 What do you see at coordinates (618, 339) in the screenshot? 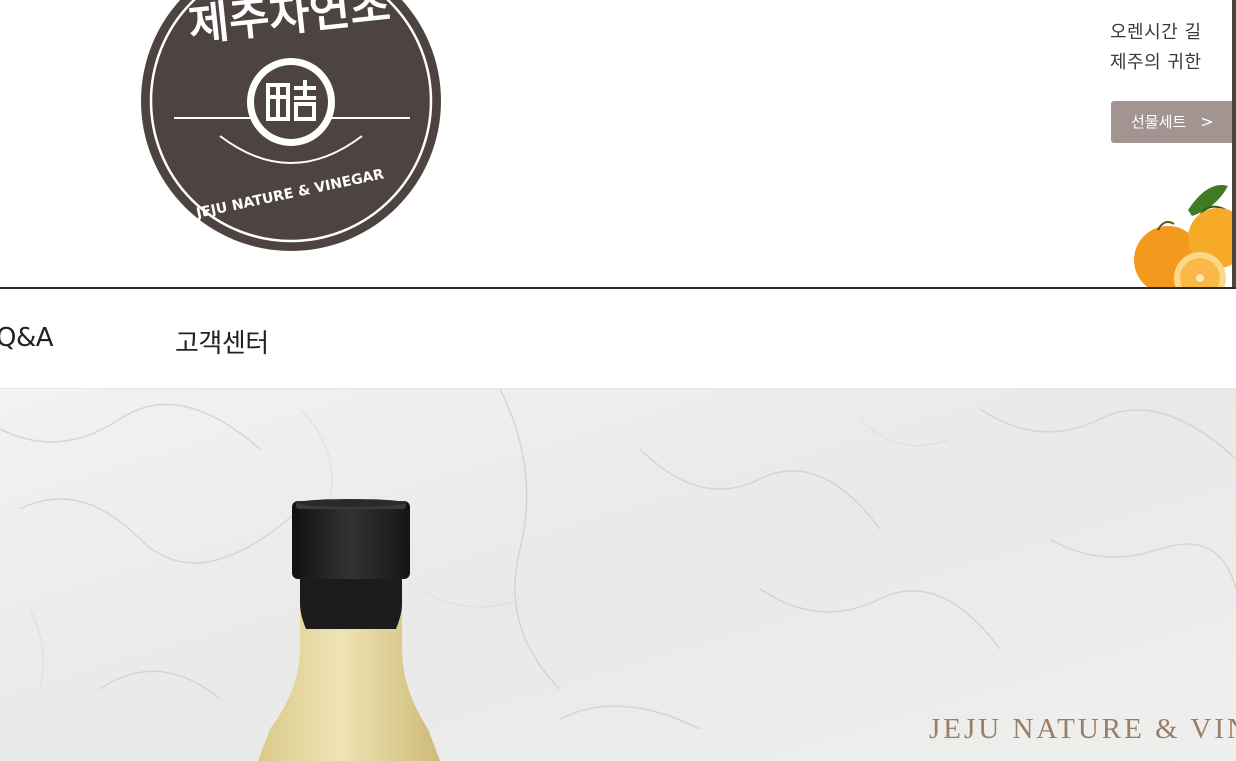
I see `main-nav: Q&A 고객센터` at bounding box center [618, 339].